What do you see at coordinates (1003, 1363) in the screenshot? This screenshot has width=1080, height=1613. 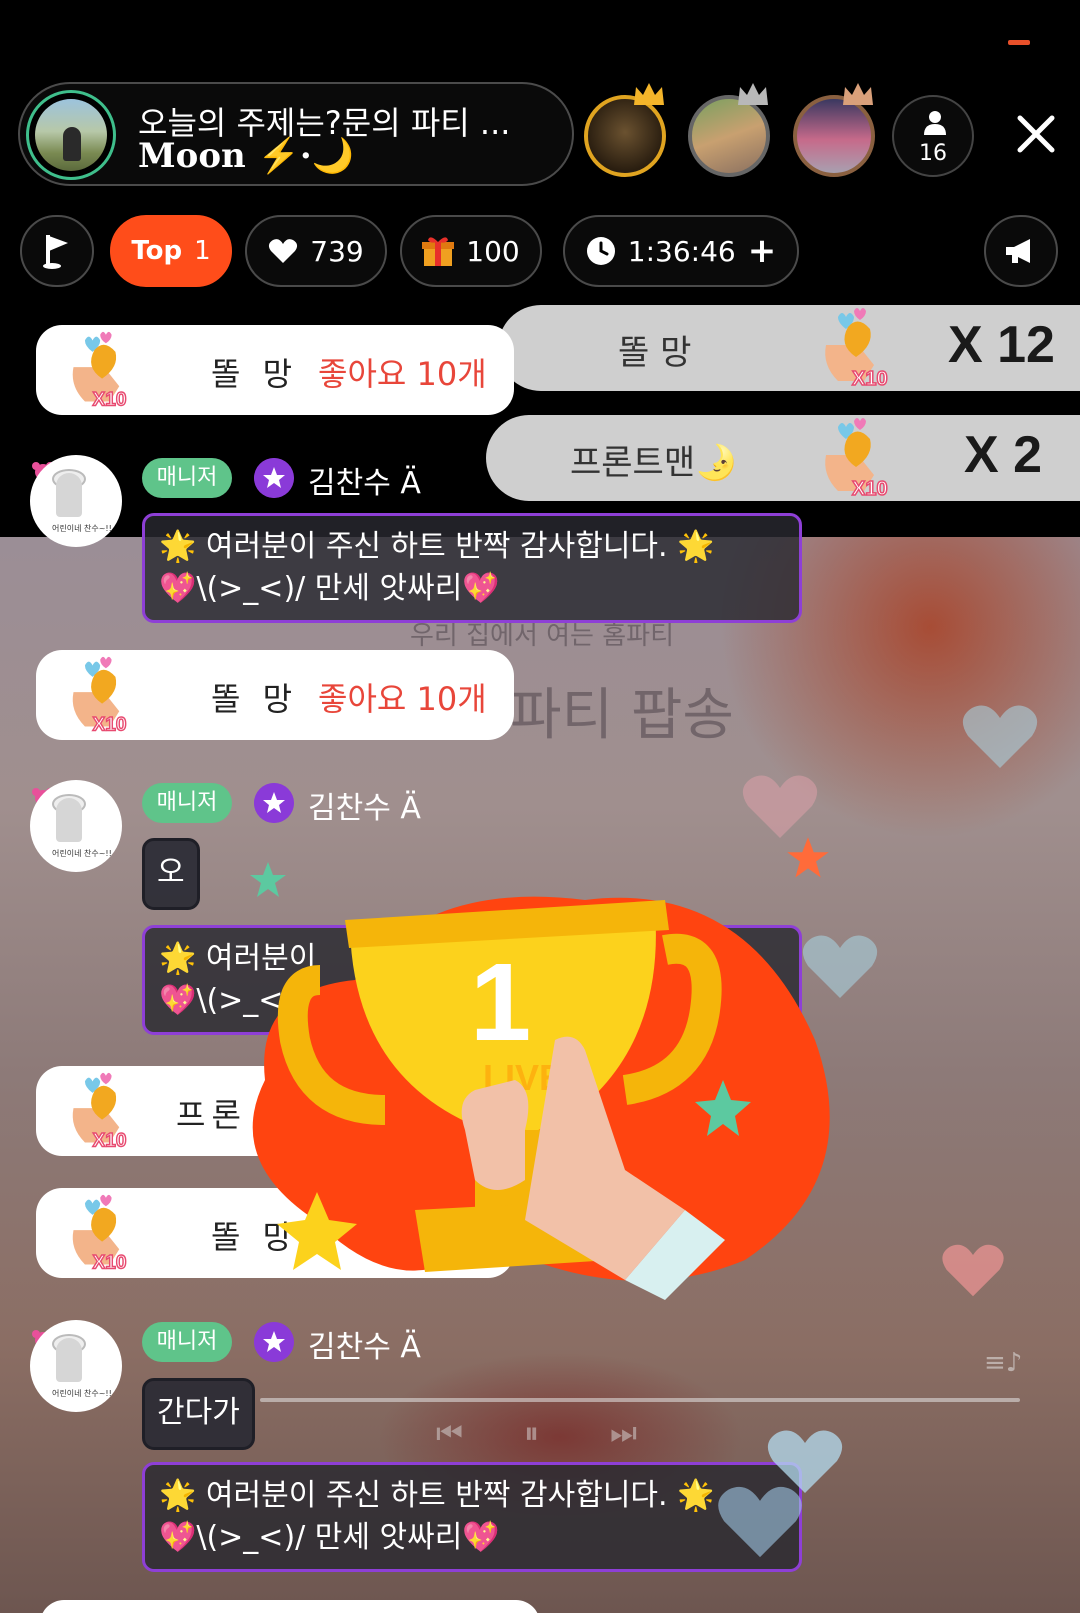 I see `playlist-icon: ≡♪` at bounding box center [1003, 1363].